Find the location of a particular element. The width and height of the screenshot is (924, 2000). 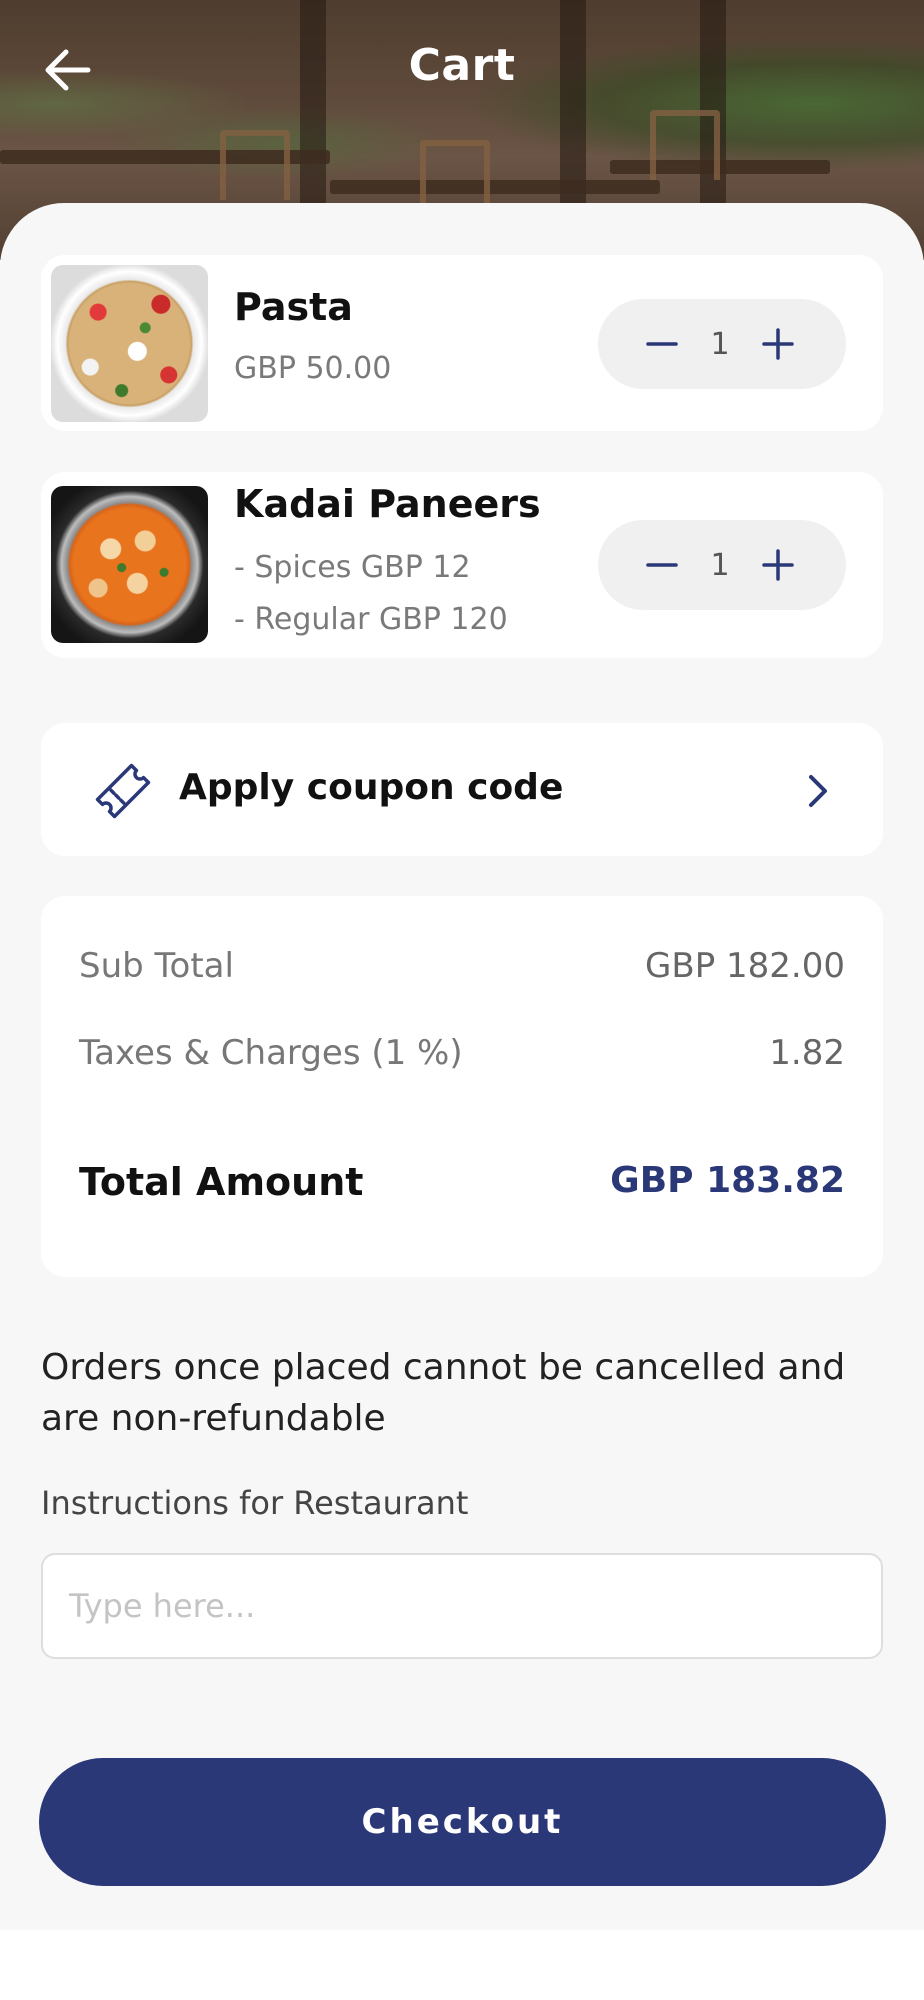

coupon-ticket-icon is located at coordinates (123, 791).